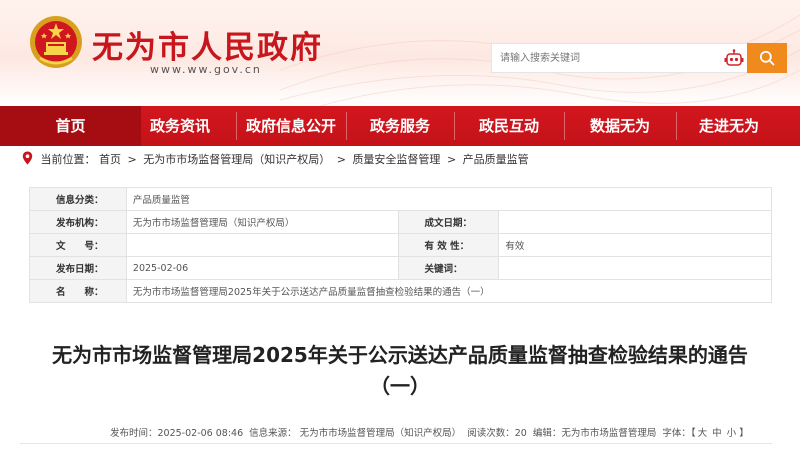  I want to click on nav-news: 政务资讯, so click(180, 126).